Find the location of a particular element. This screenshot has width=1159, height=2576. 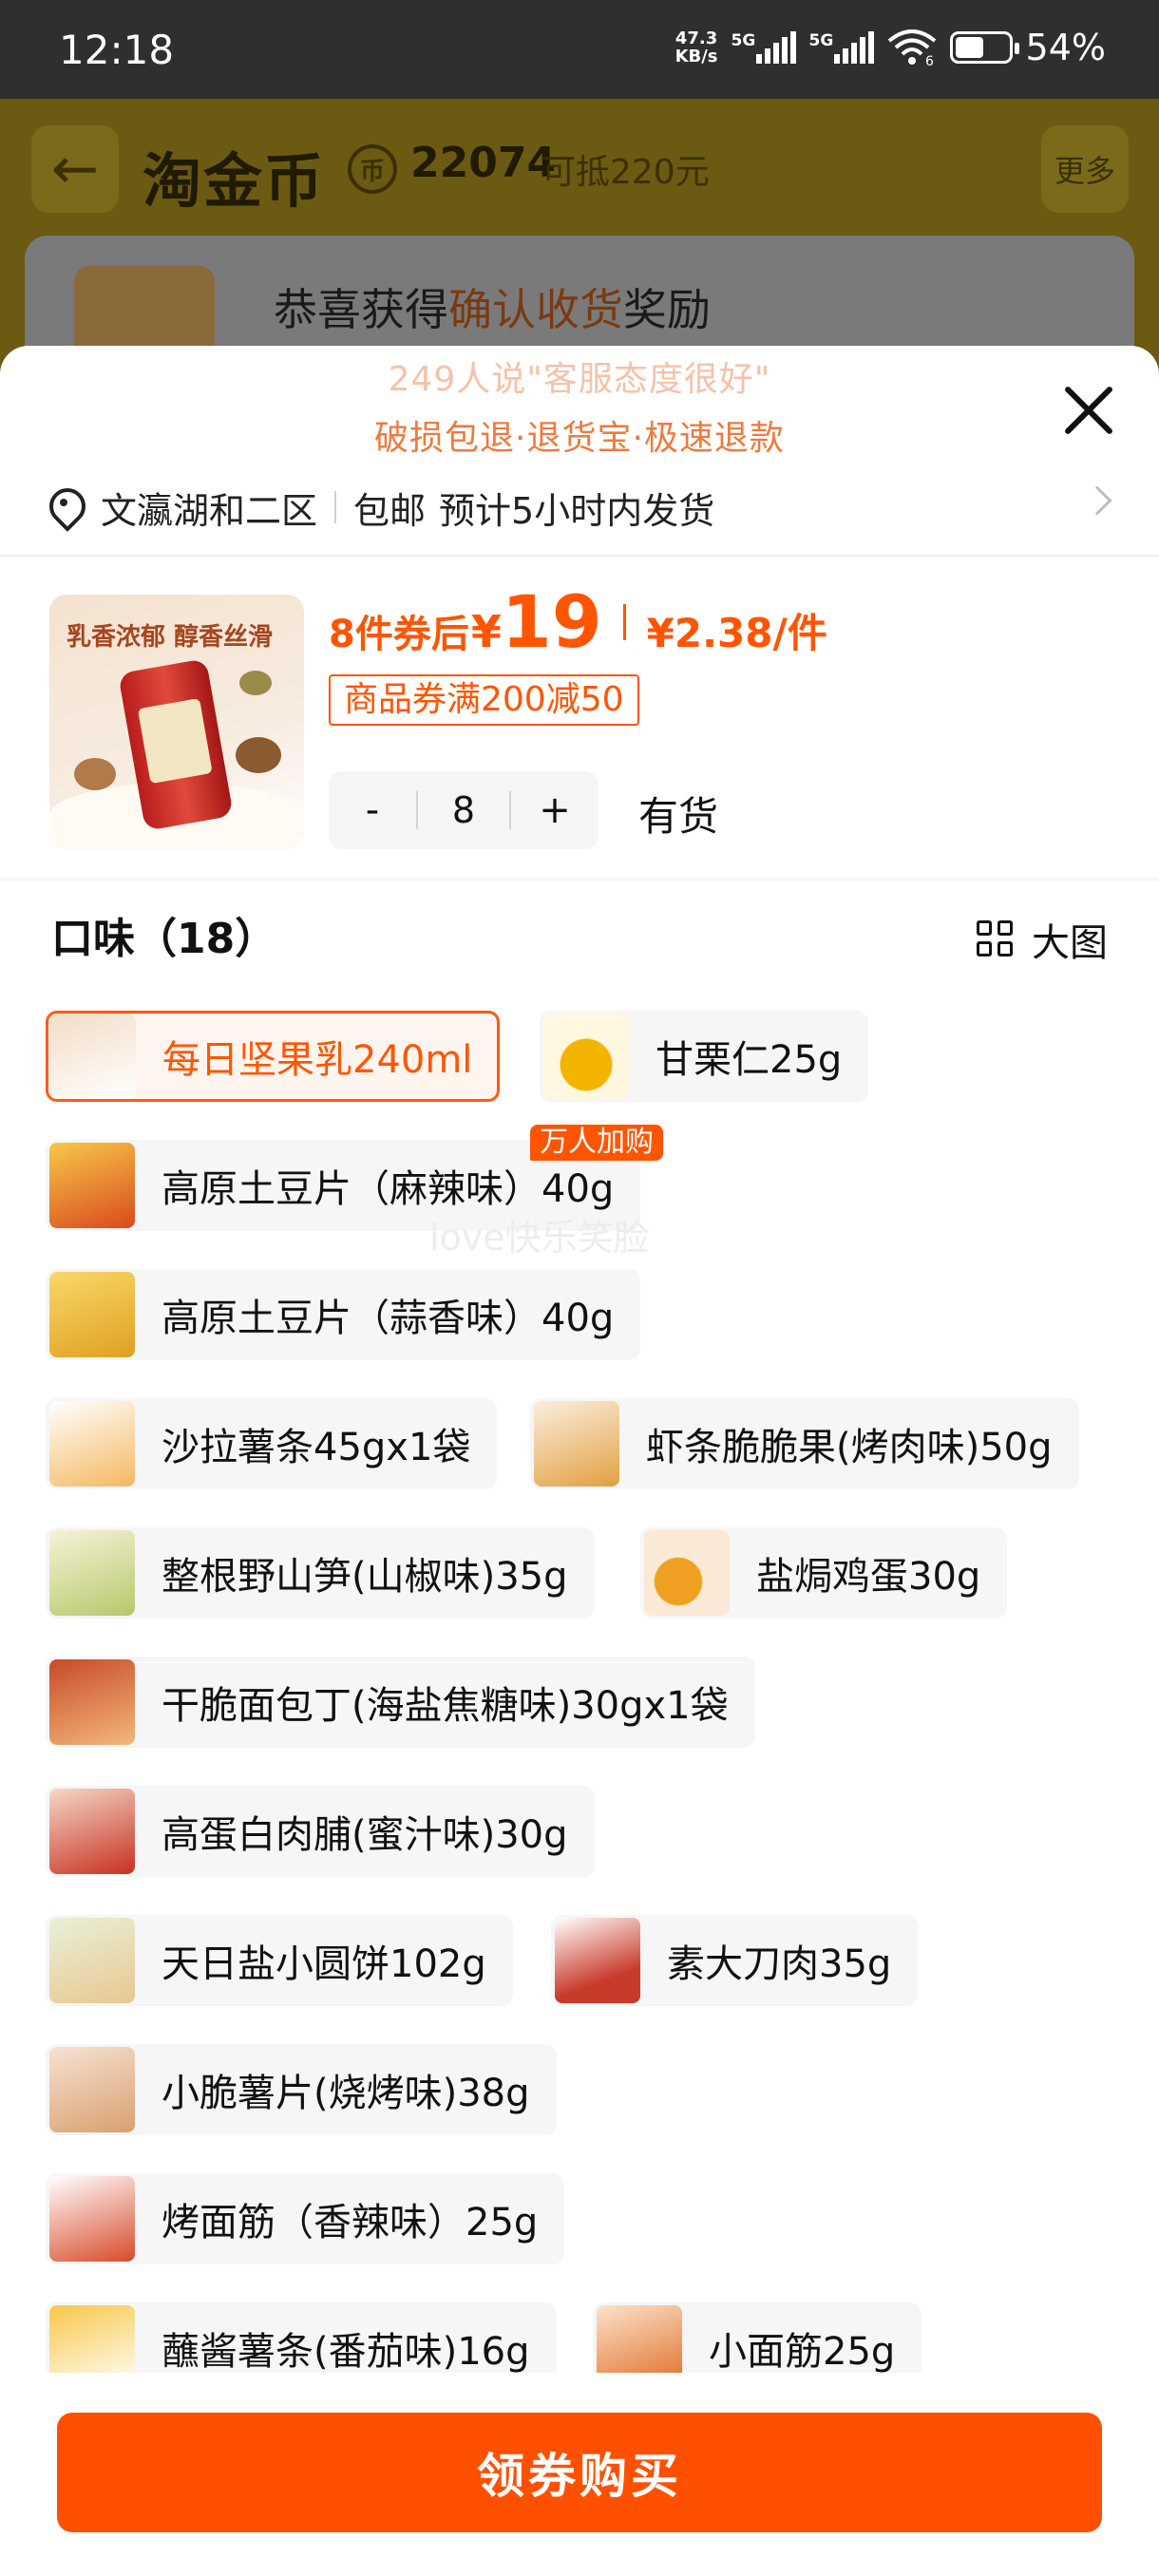

wifi-icon: 6 is located at coordinates (911, 47).